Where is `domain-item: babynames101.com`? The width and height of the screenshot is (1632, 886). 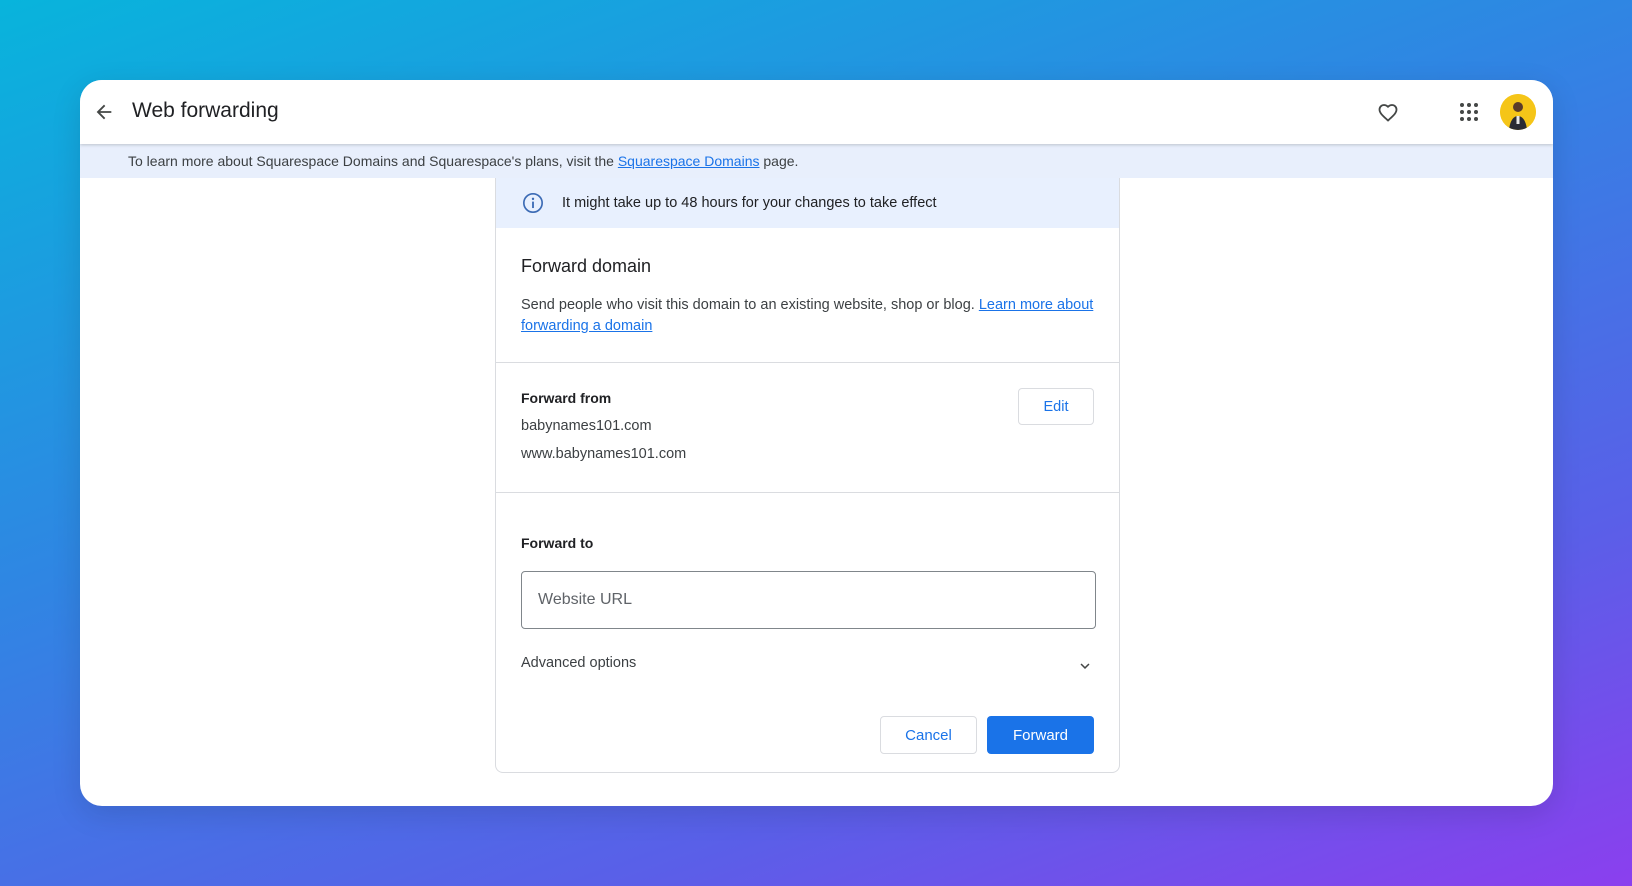 domain-item: babynames101.com is located at coordinates (586, 426).